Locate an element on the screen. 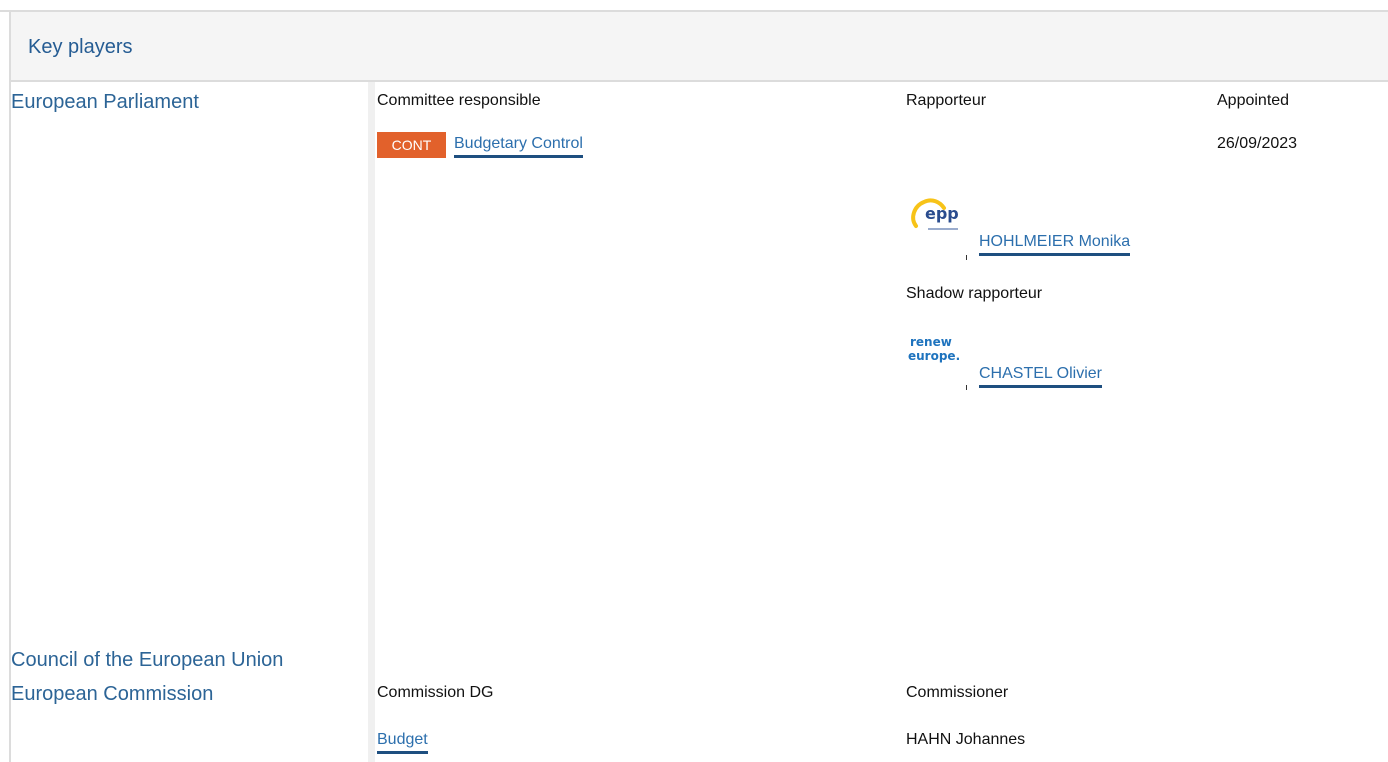 This screenshot has height=762, width=1388. rapporteur-label: Rapporteur is located at coordinates (946, 100).